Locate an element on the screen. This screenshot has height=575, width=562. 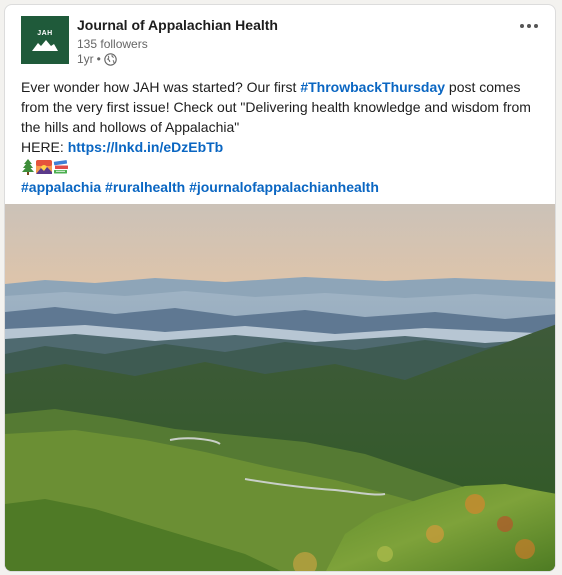
hashtag-ruralhealth: #ruralhealth is located at coordinates (145, 187).